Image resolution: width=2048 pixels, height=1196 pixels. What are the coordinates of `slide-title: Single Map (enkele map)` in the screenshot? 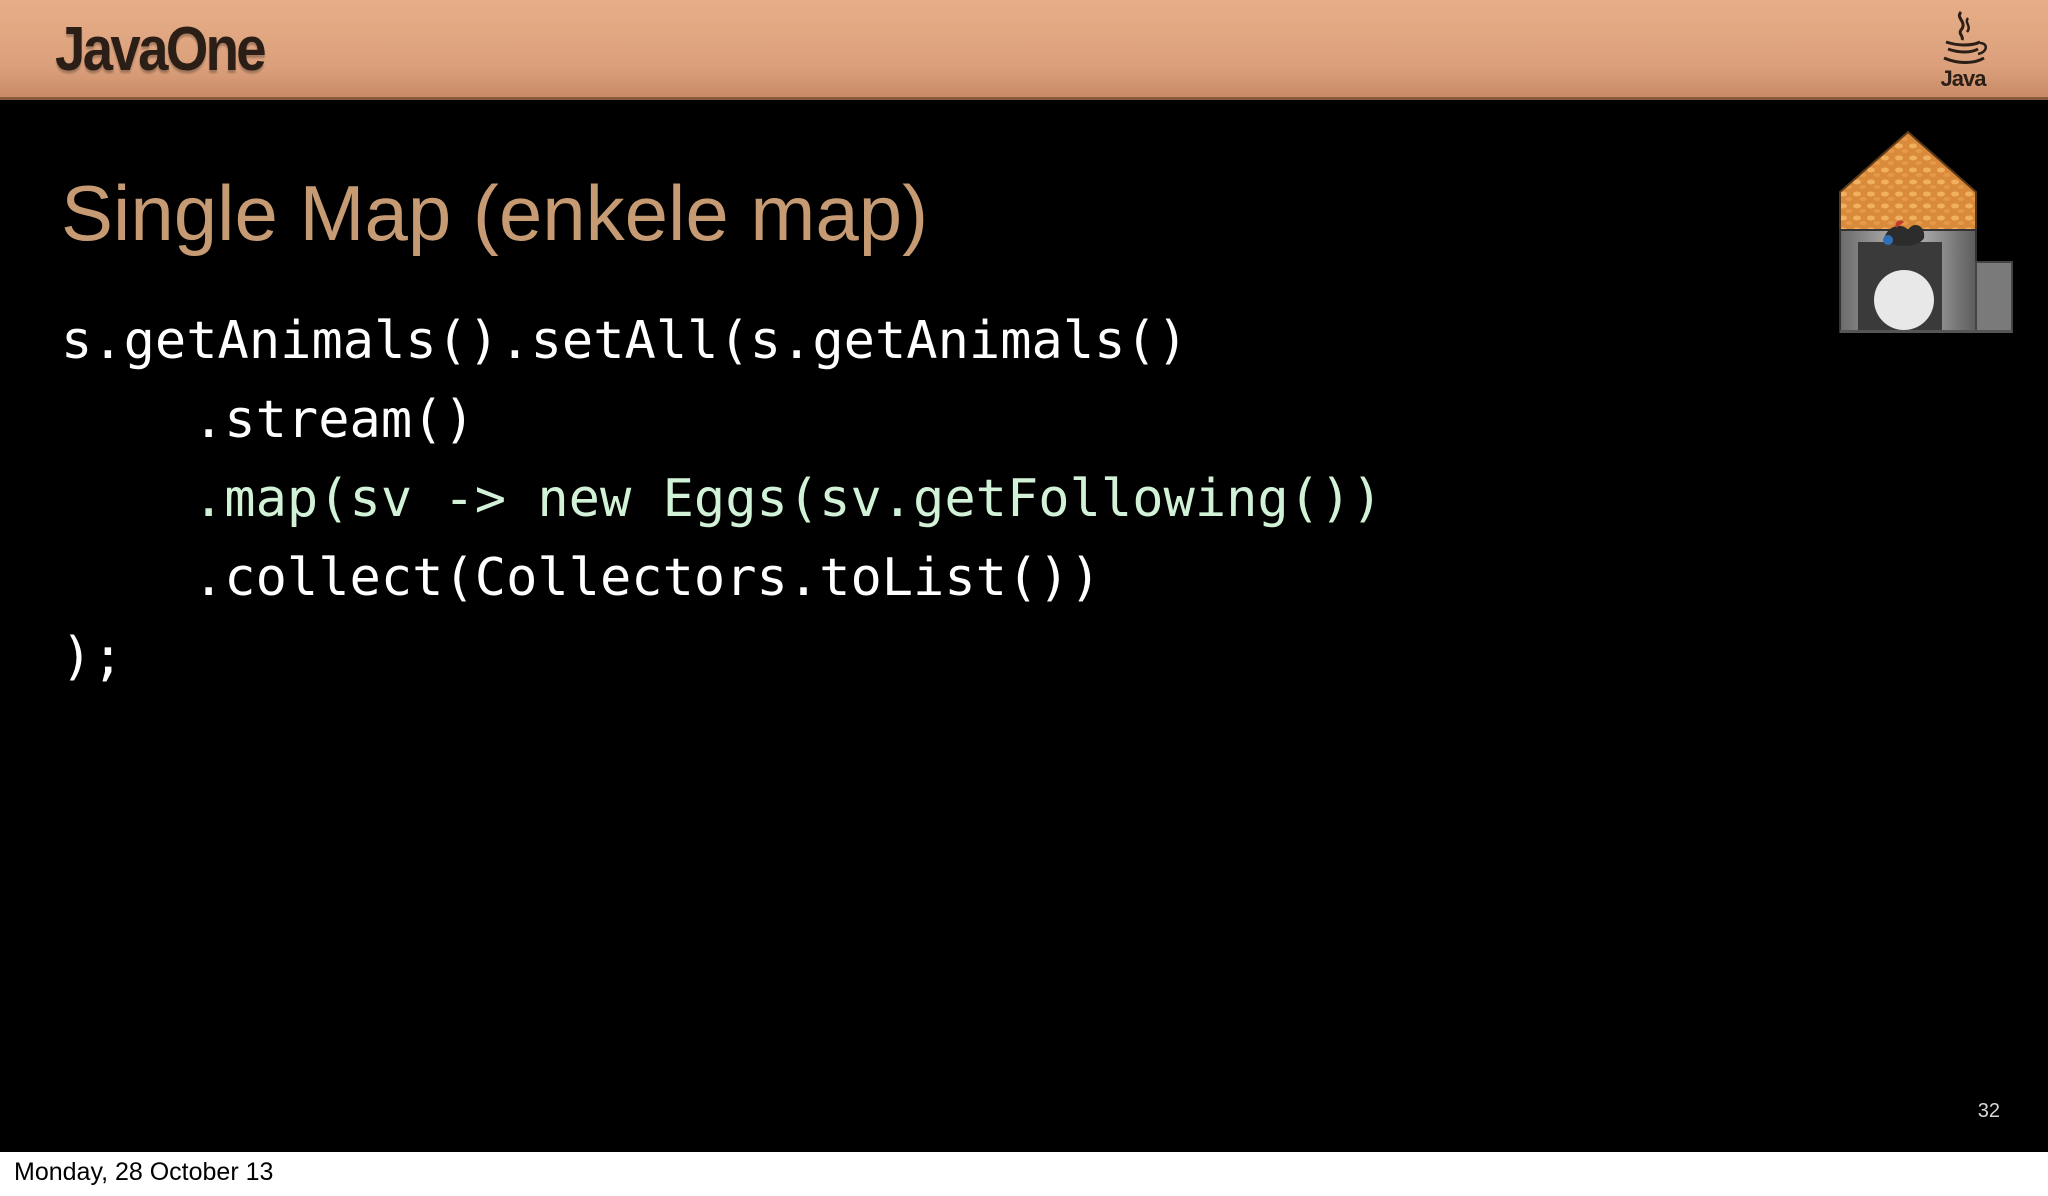 It's located at (495, 213).